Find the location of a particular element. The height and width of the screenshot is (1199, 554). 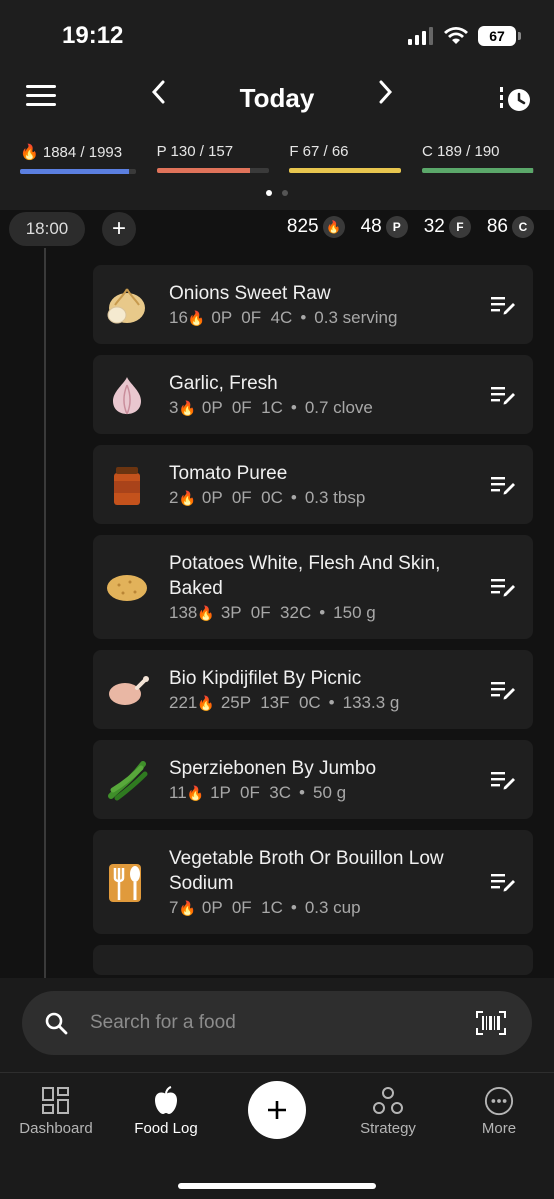

search-icon is located at coordinates (56, 1023).